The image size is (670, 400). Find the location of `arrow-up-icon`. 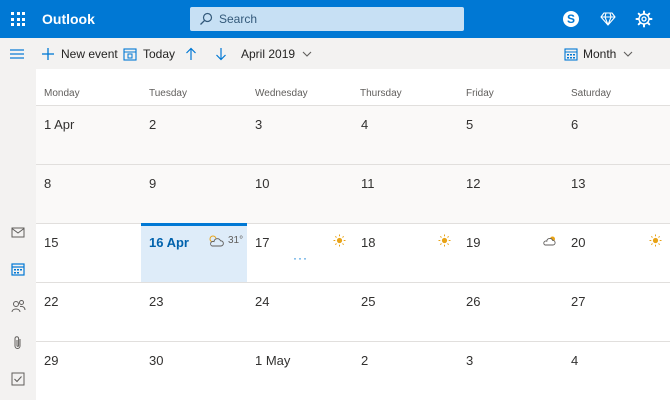

arrow-up-icon is located at coordinates (191, 53).